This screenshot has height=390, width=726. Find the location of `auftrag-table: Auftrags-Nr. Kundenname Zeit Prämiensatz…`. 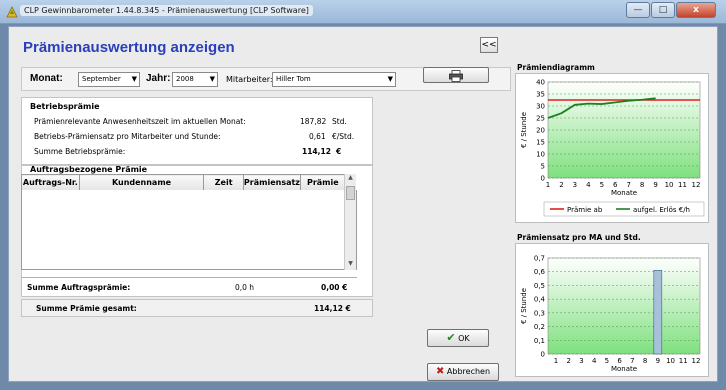

auftrag-table: Auftrags-Nr. Kundenname Zeit Prämiensatz… is located at coordinates (189, 182).